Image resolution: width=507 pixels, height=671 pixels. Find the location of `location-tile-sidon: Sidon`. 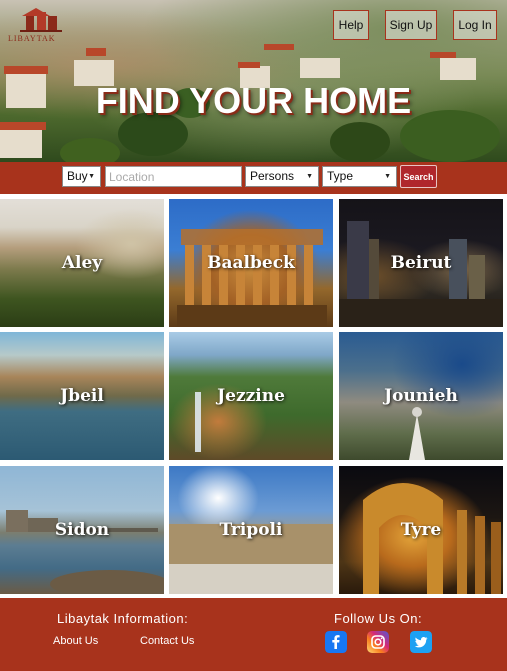

location-tile-sidon: Sidon is located at coordinates (82, 530).